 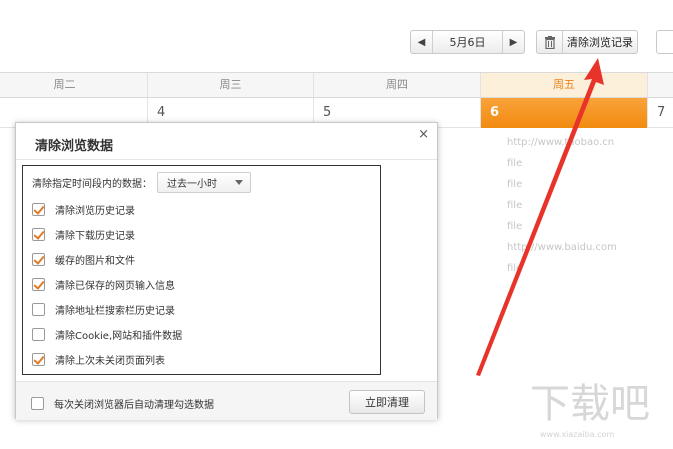 What do you see at coordinates (562, 252) in the screenshot?
I see `history-entry: http://www.baidu.com` at bounding box center [562, 252].